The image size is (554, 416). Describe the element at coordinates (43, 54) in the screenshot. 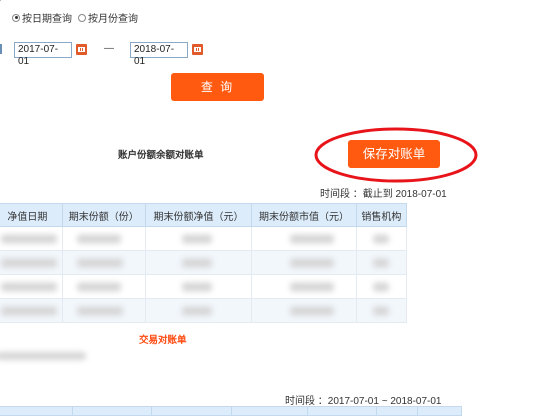

I see `start-date-input: 2017-07-01` at that location.